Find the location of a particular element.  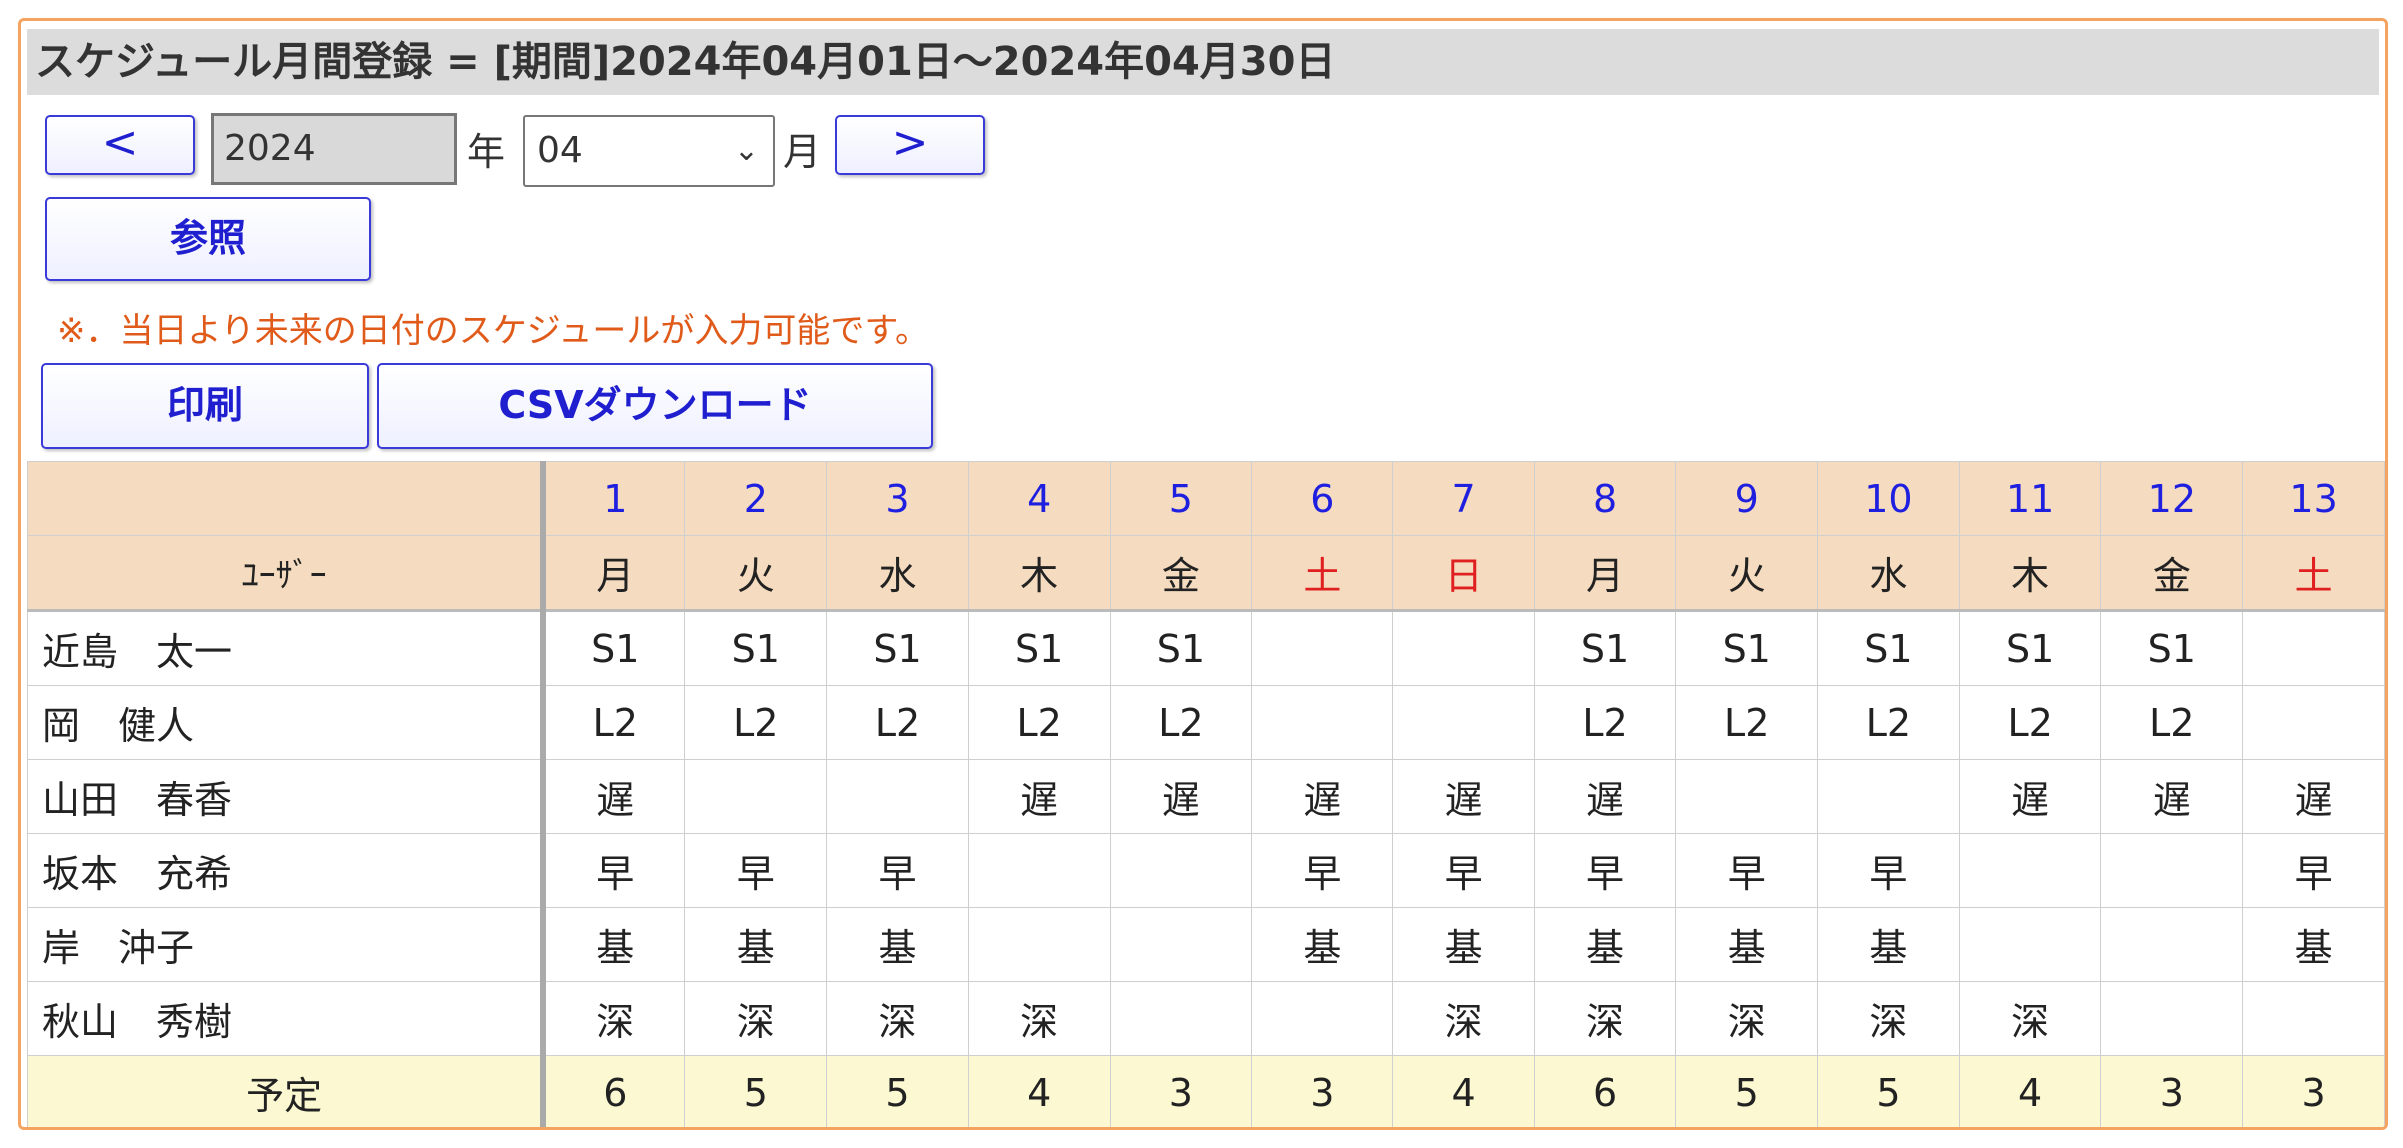

year-input: 2024 is located at coordinates (334, 149).